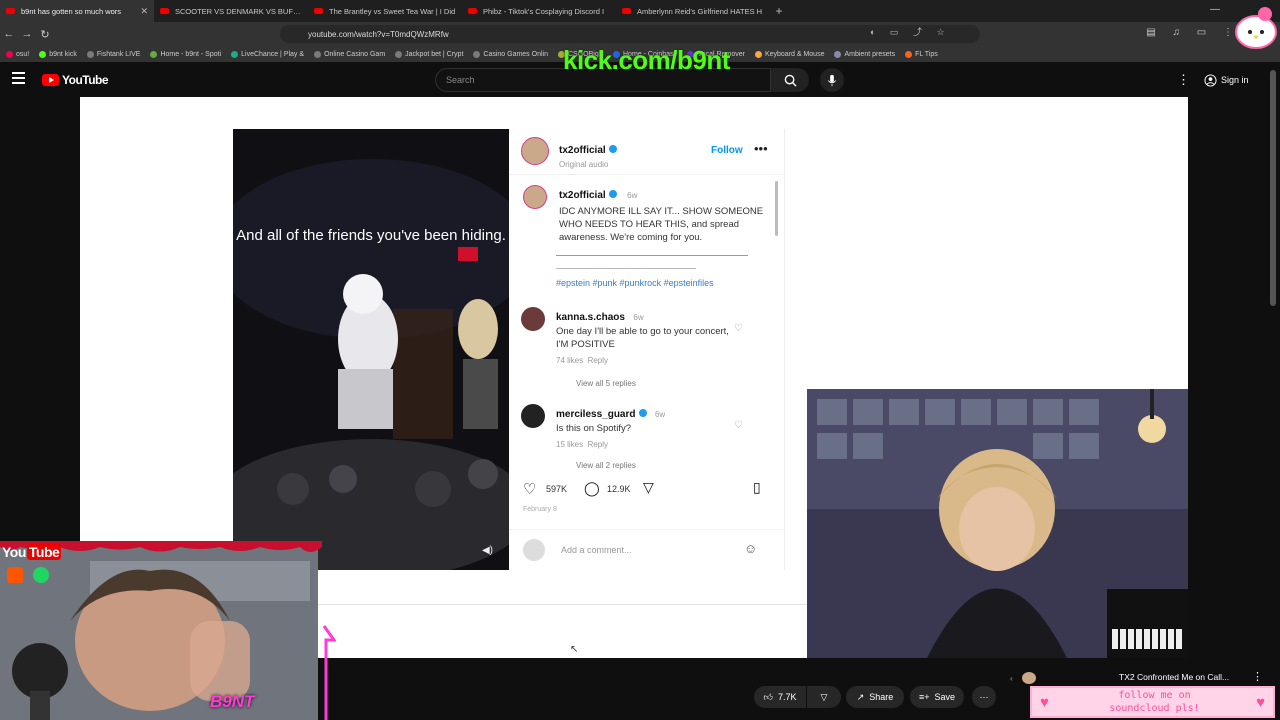 The width and height of the screenshot is (1280, 720). I want to click on reactor-webcam, so click(997, 523).